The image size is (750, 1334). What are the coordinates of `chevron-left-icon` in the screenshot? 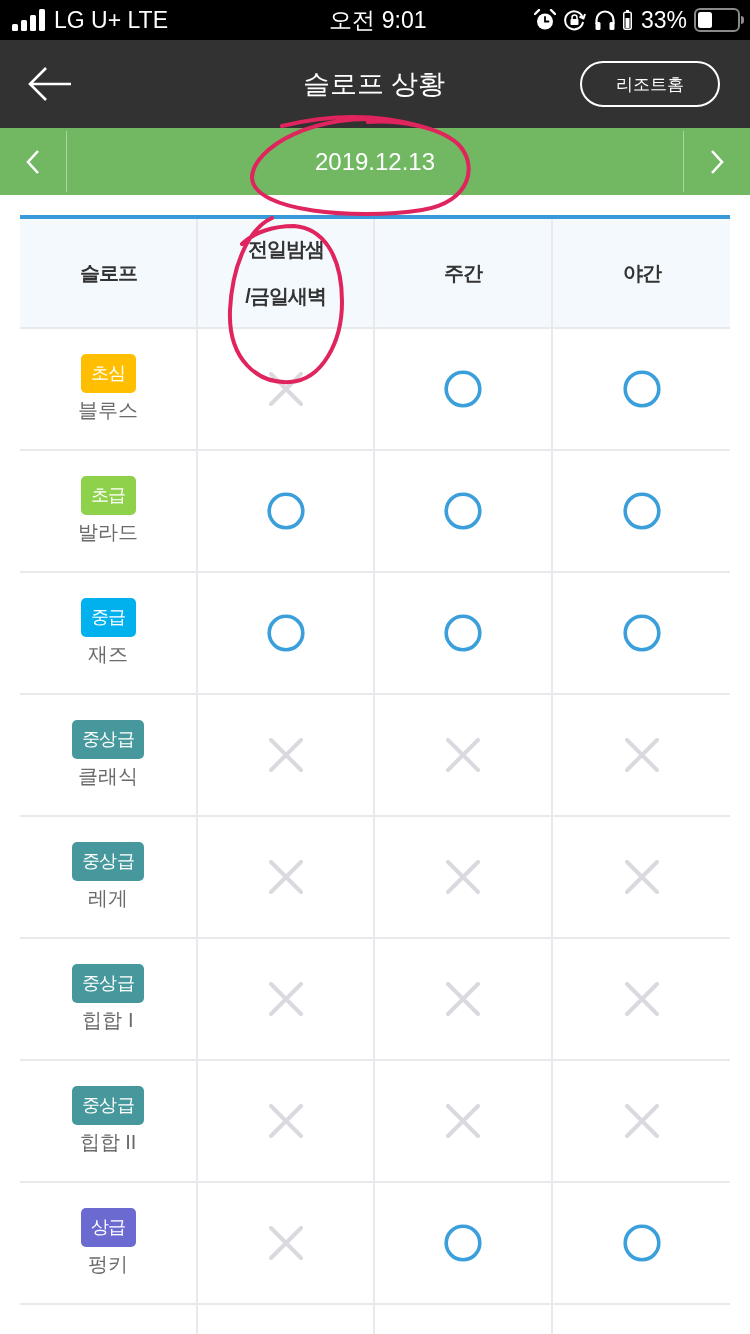 It's located at (33, 161).